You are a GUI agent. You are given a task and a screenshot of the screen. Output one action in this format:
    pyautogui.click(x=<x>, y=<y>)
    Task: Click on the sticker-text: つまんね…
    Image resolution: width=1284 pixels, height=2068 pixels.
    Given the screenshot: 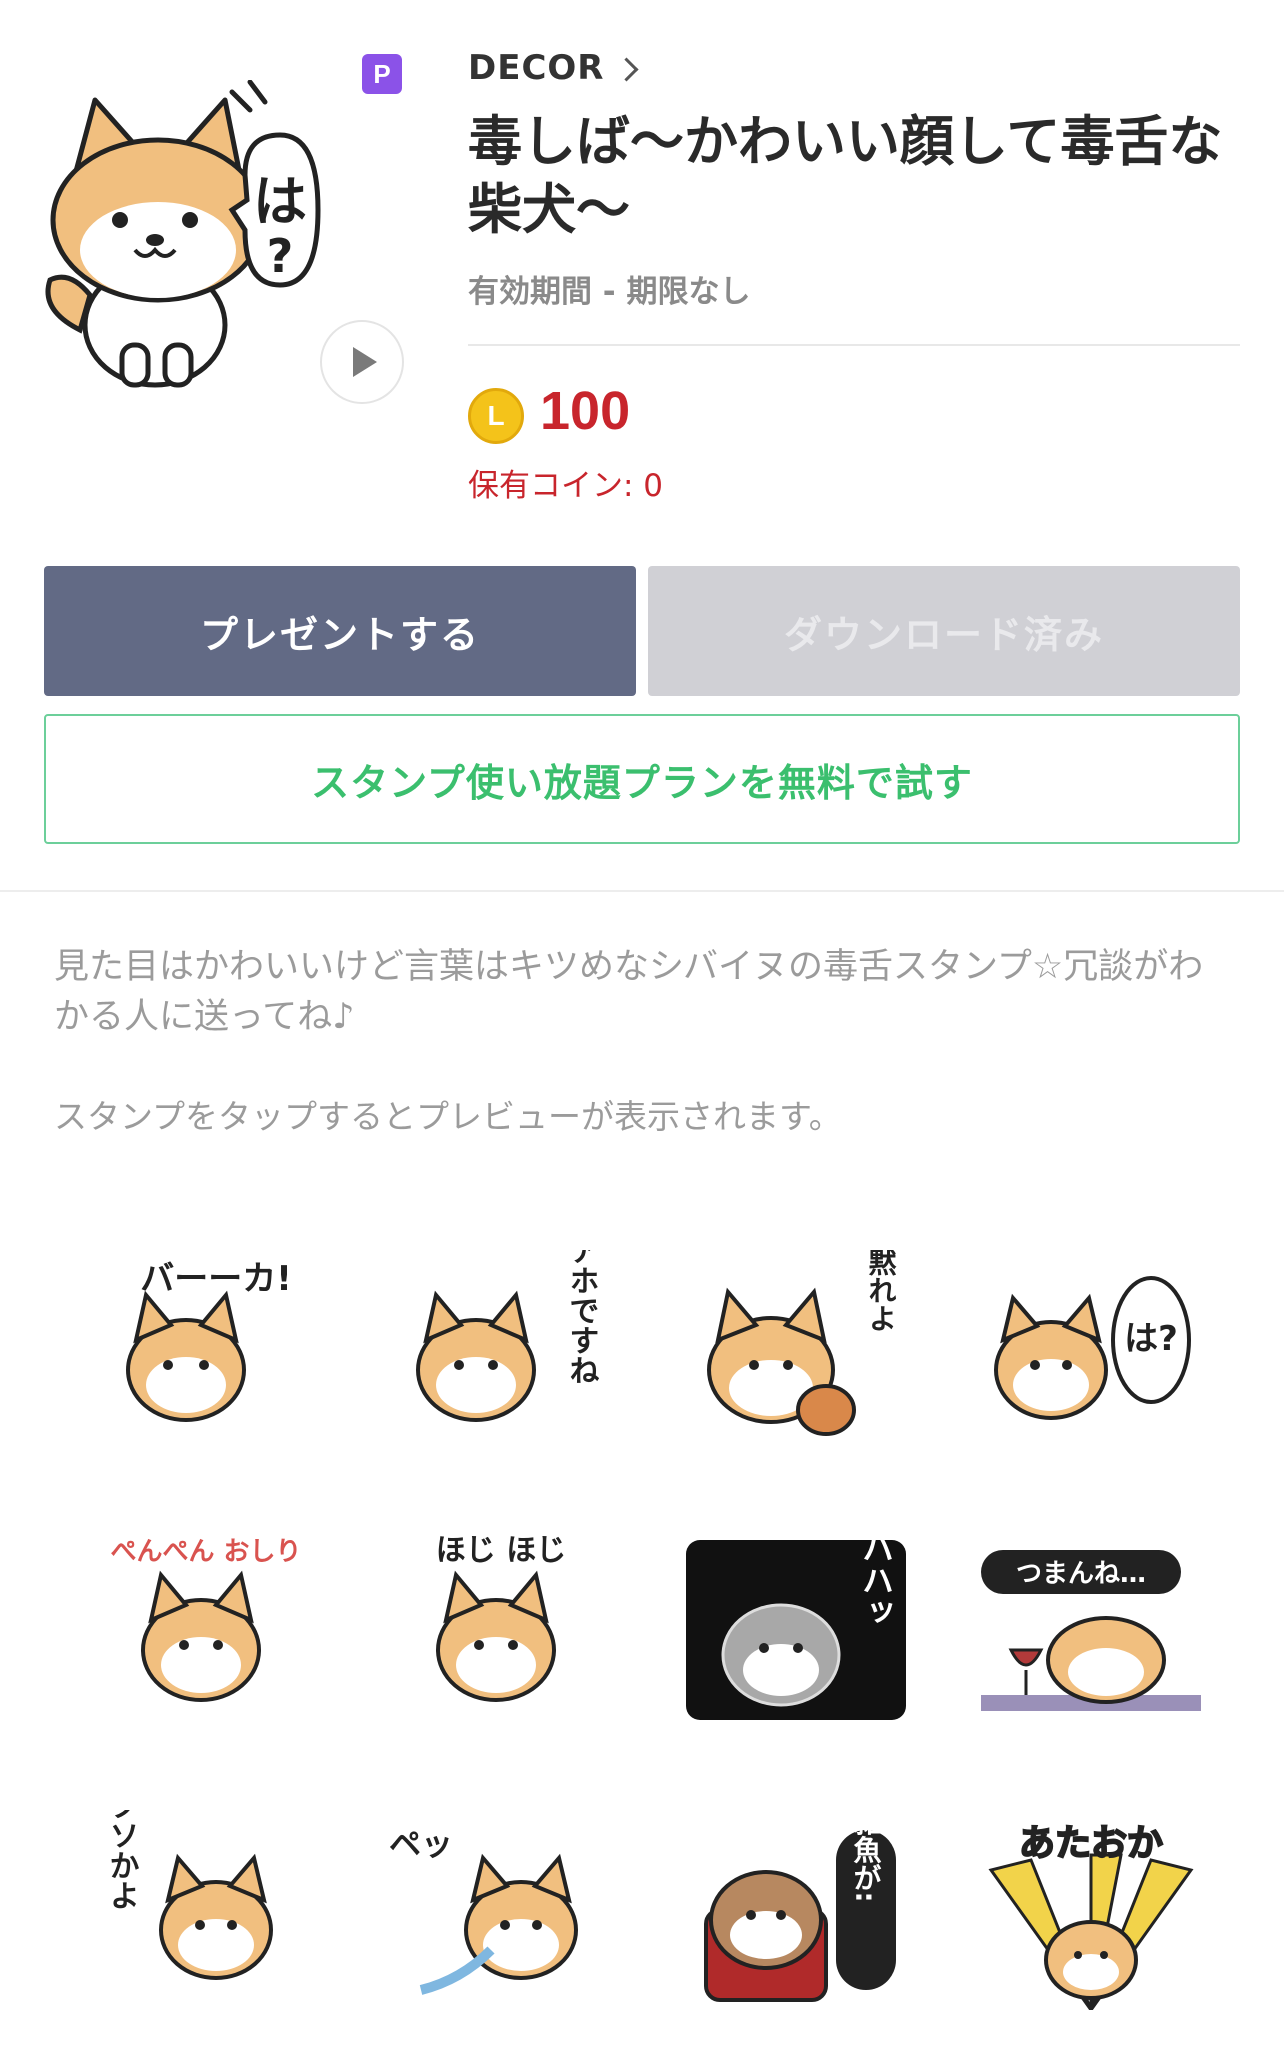 What is the action you would take?
    pyautogui.click(x=1080, y=1574)
    